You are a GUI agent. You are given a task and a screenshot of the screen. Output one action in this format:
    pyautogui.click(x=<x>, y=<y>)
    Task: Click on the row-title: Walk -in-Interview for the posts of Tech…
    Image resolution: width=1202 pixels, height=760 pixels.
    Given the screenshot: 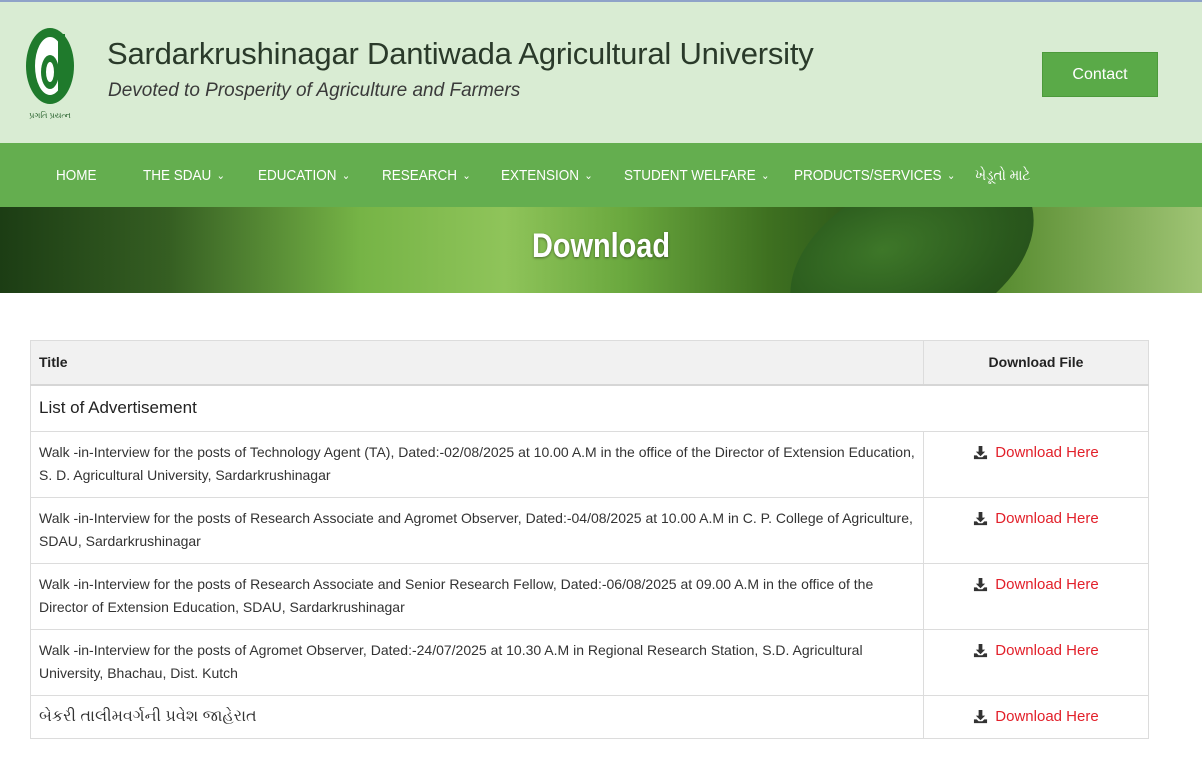 What is the action you would take?
    pyautogui.click(x=477, y=464)
    